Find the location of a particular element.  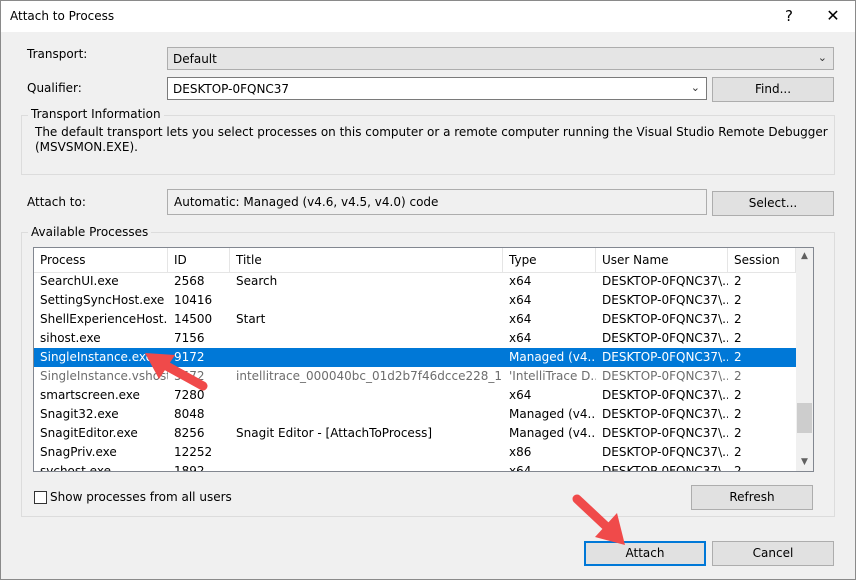

transport-info-title: Transport Information is located at coordinates (96, 114).